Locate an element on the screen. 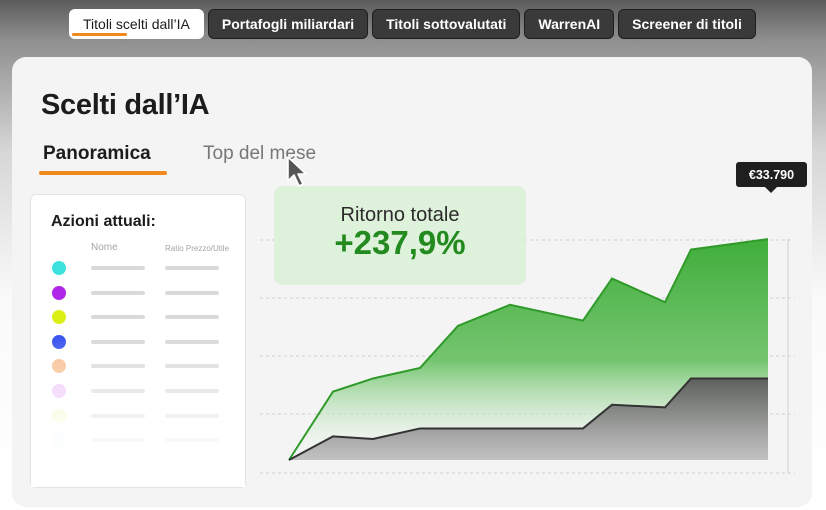  tab-stock-screener: Screener di titoli is located at coordinates (687, 24).